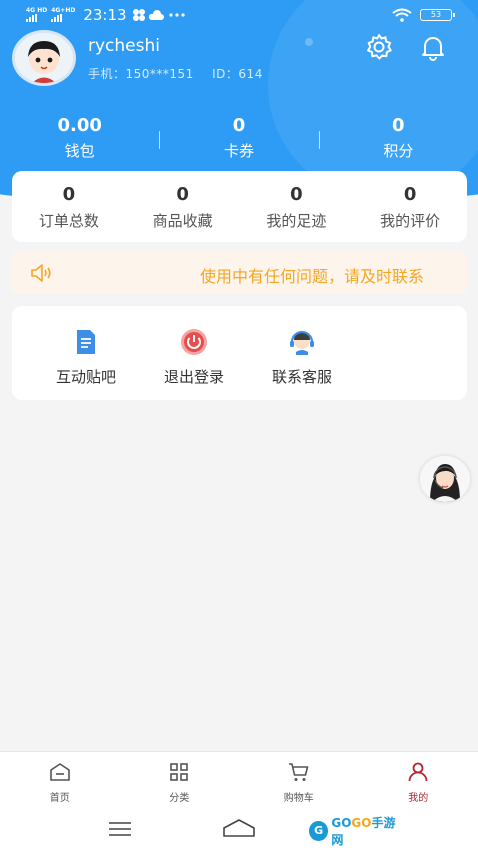 The width and height of the screenshot is (478, 850). I want to click on my-reviews: 0 我的评价, so click(410, 206).